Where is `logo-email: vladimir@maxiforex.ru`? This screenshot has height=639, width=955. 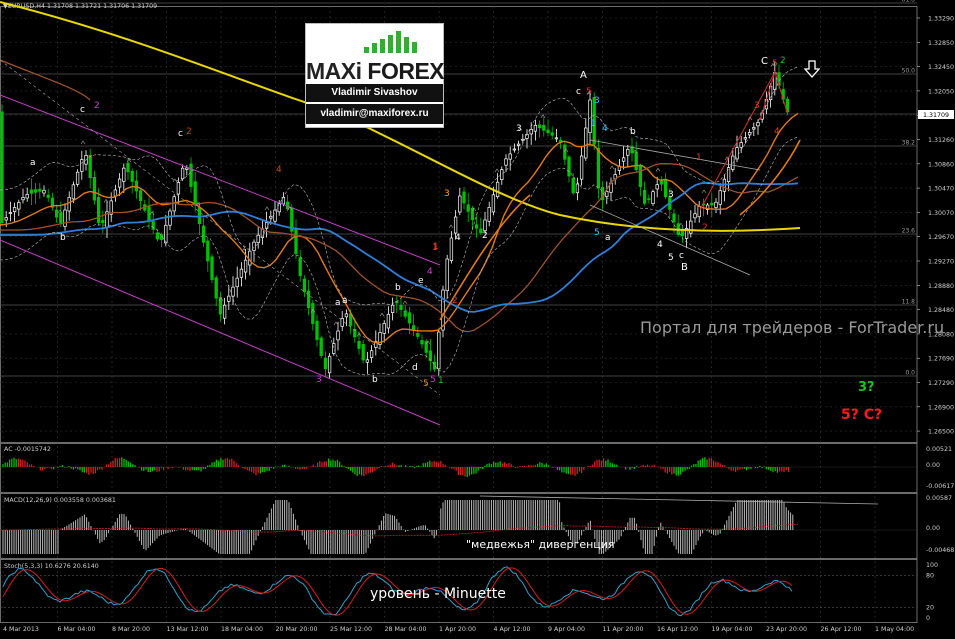 logo-email: vladimir@maxiforex.ru is located at coordinates (374, 114).